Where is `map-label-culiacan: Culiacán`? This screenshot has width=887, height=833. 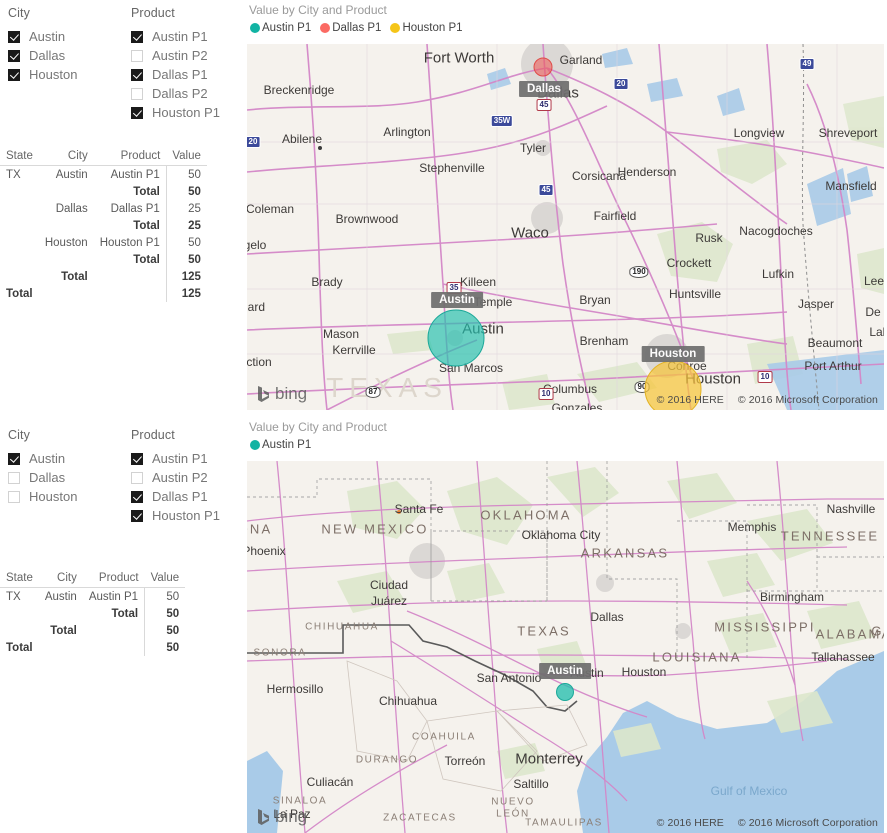 map-label-culiacan: Culiacán is located at coordinates (330, 782).